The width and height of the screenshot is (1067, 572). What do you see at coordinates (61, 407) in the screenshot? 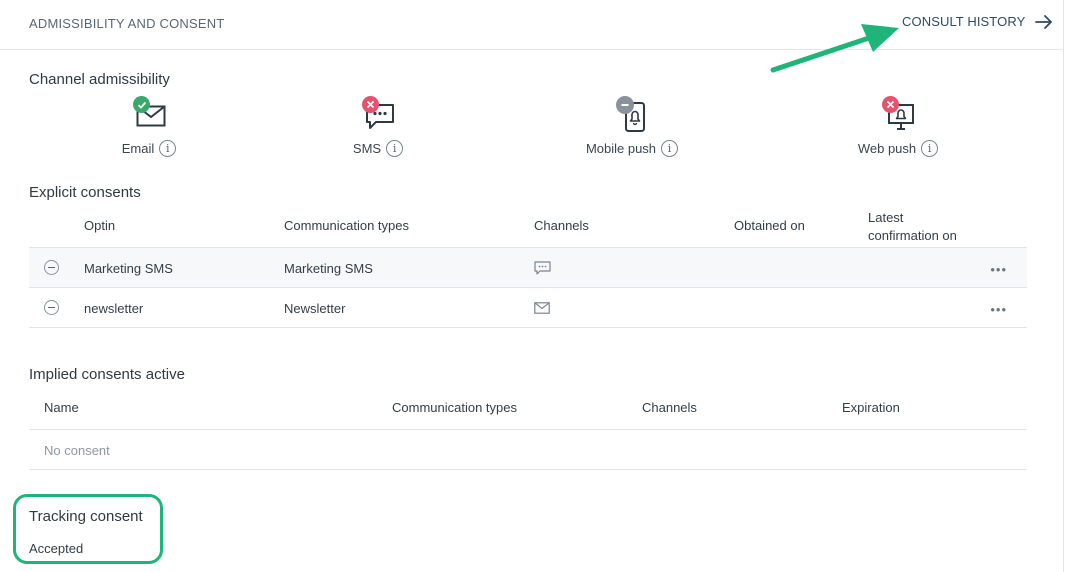
I see `col-header-name: Name` at bounding box center [61, 407].